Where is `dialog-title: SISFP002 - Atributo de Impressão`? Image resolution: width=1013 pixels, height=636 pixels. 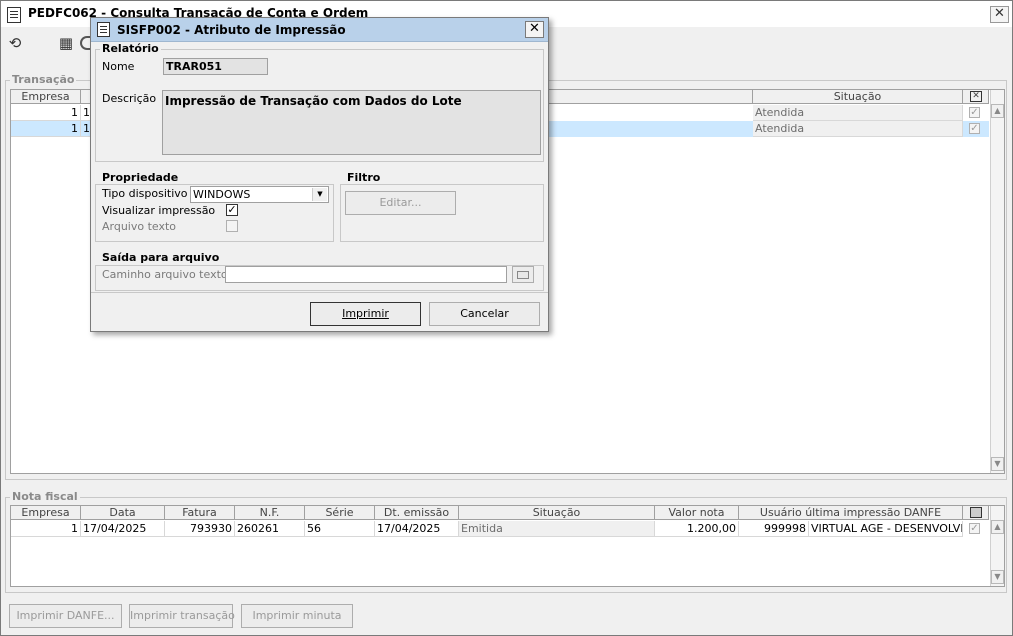
dialog-title: SISFP002 - Atributo de Impressão is located at coordinates (231, 30).